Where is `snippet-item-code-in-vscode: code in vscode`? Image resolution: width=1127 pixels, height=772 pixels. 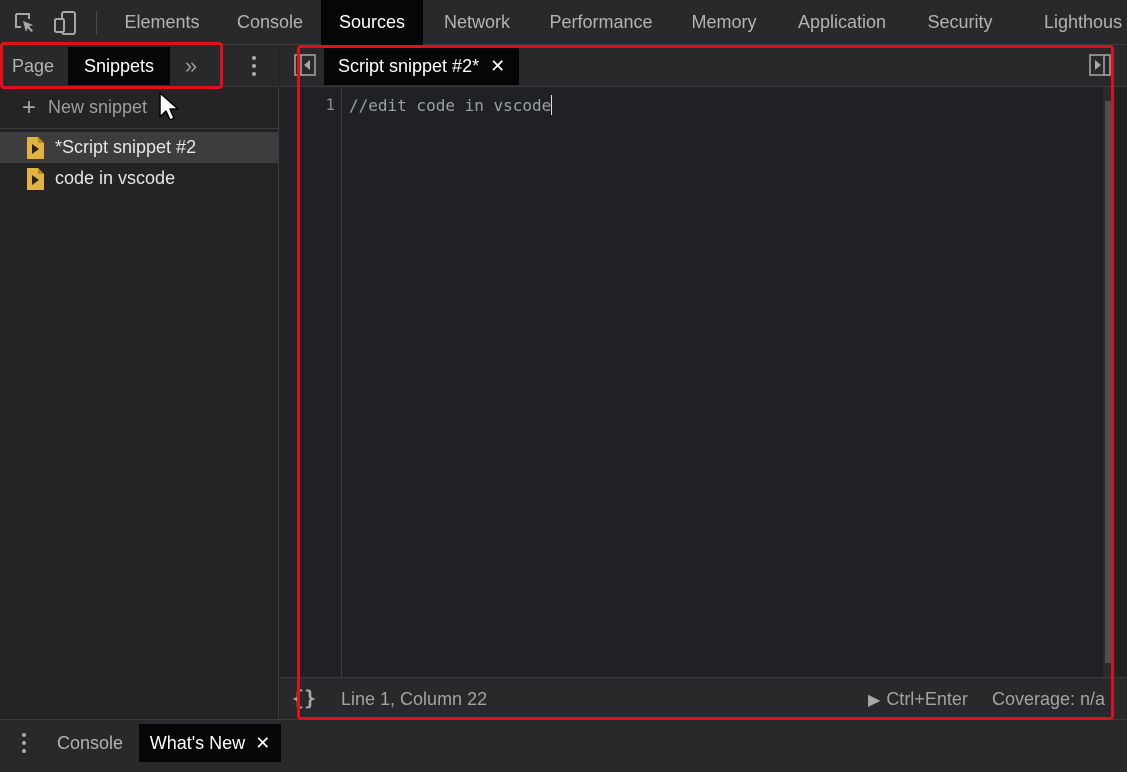 snippet-item-code-in-vscode: code in vscode is located at coordinates (139, 178).